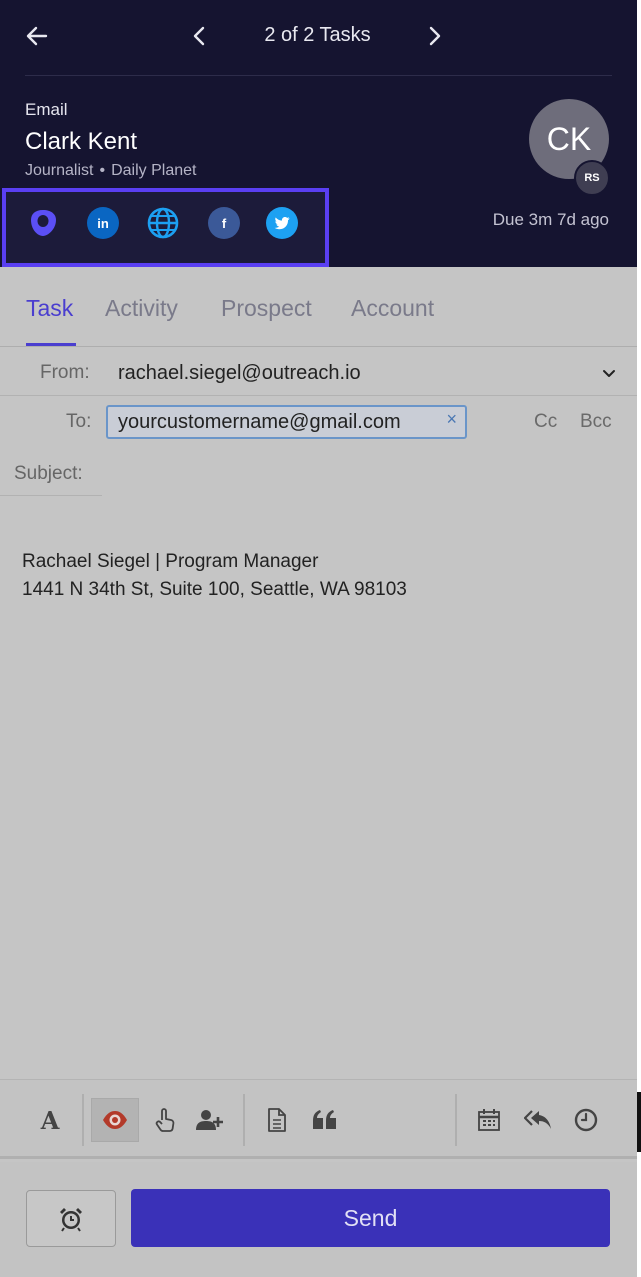 Image resolution: width=641 pixels, height=1277 pixels. I want to click on alarm-clock-icon, so click(71, 1219).